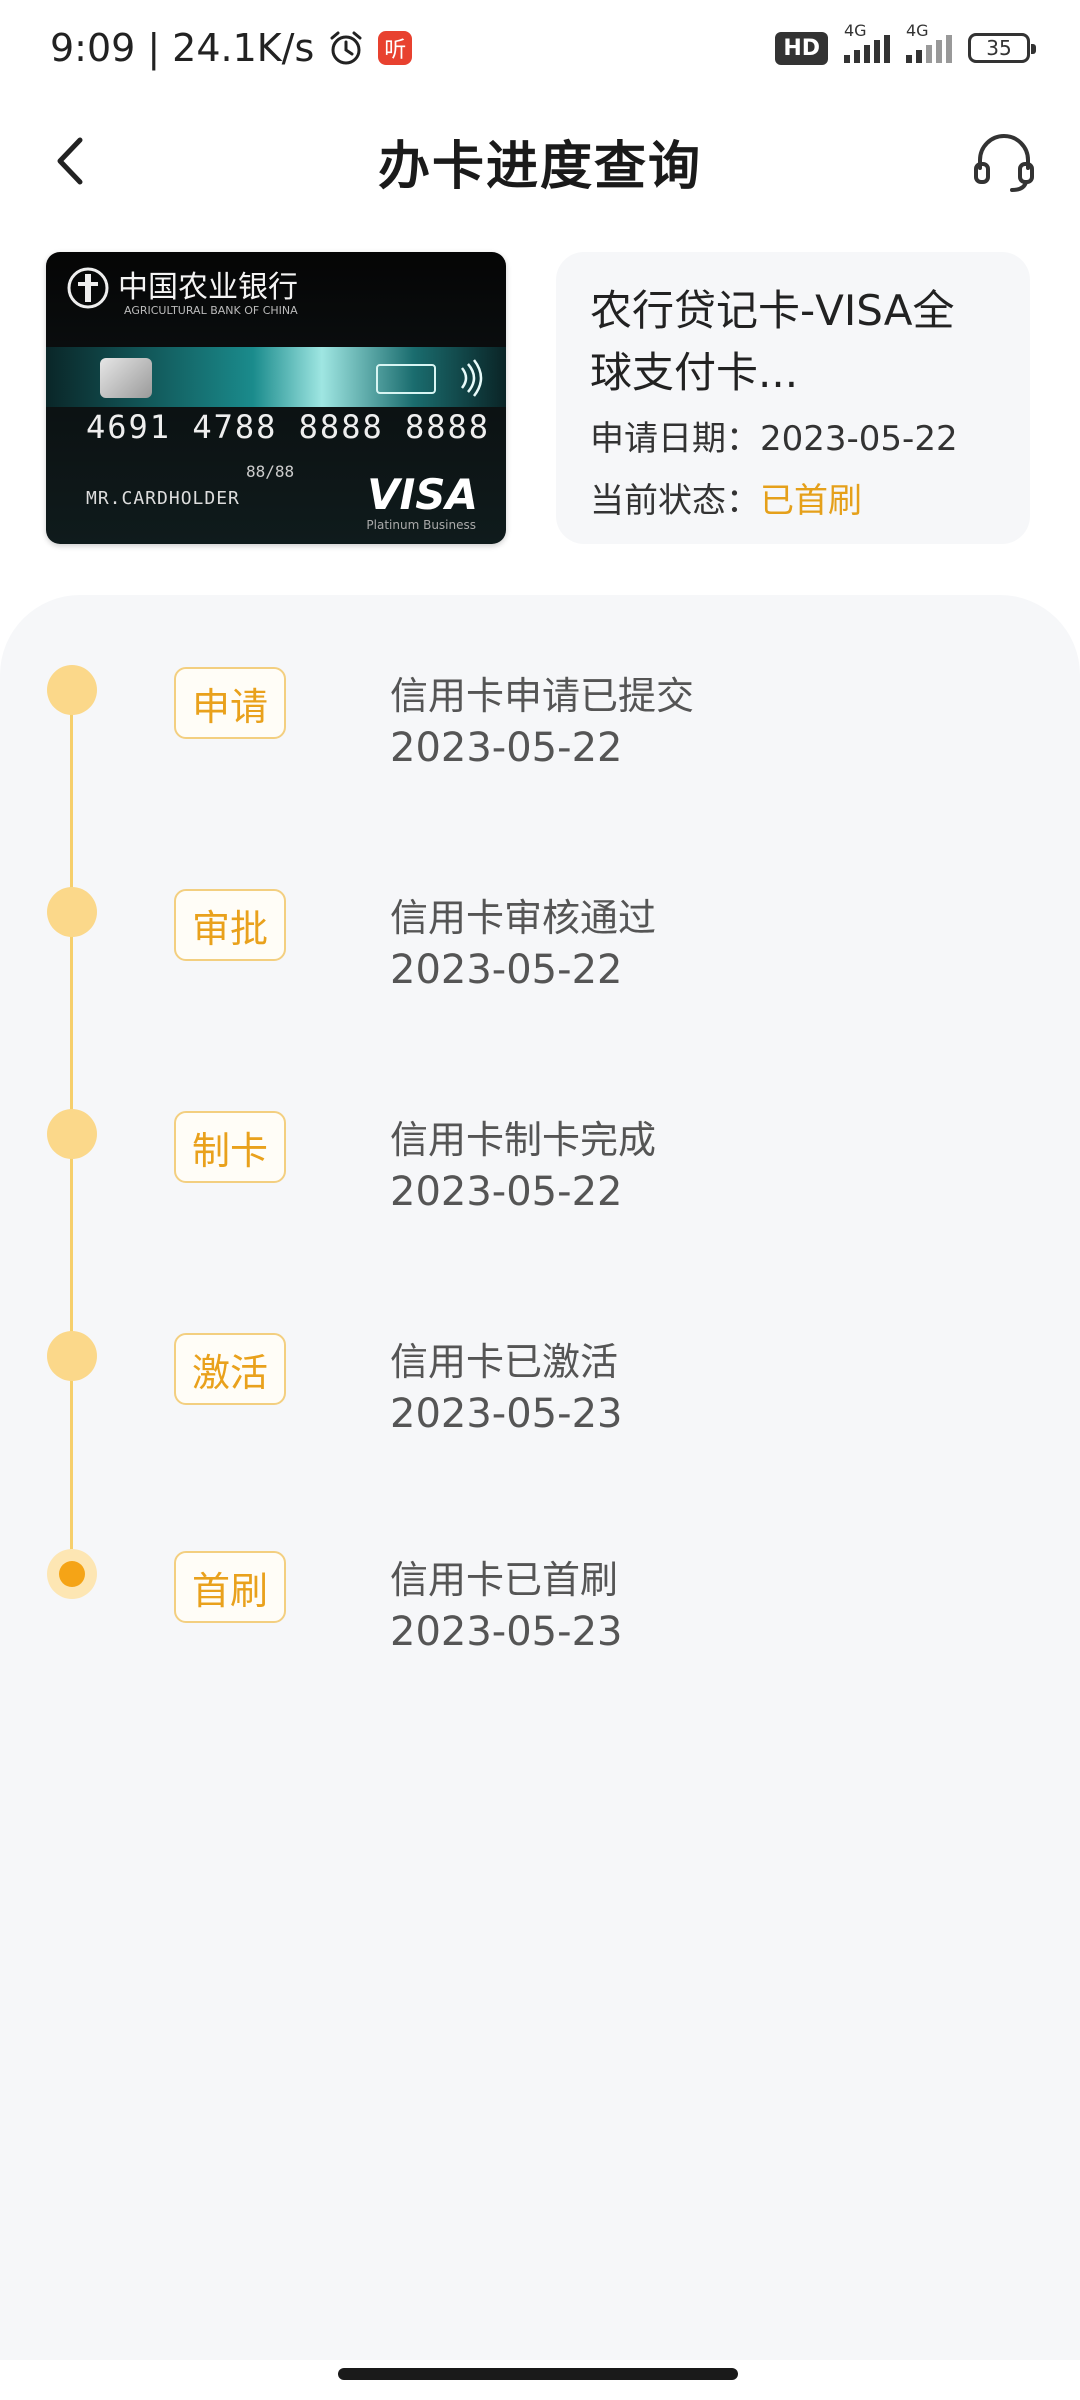  Describe the element at coordinates (1004, 162) in the screenshot. I see `customer-service-headset-icon` at that location.